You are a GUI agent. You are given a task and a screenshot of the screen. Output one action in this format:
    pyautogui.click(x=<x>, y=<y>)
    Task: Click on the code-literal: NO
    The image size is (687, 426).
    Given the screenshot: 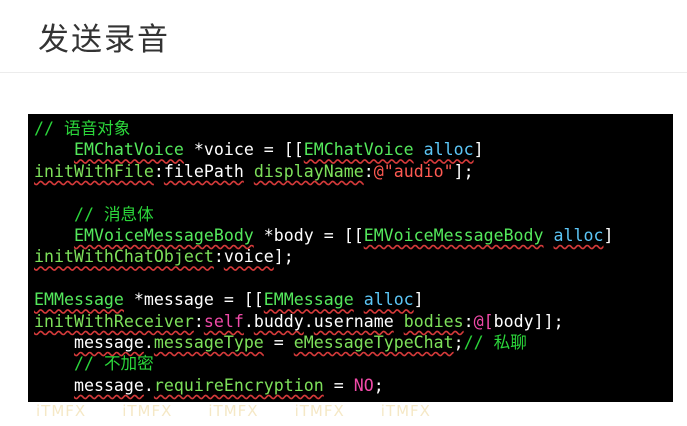 What is the action you would take?
    pyautogui.click(x=363, y=385)
    